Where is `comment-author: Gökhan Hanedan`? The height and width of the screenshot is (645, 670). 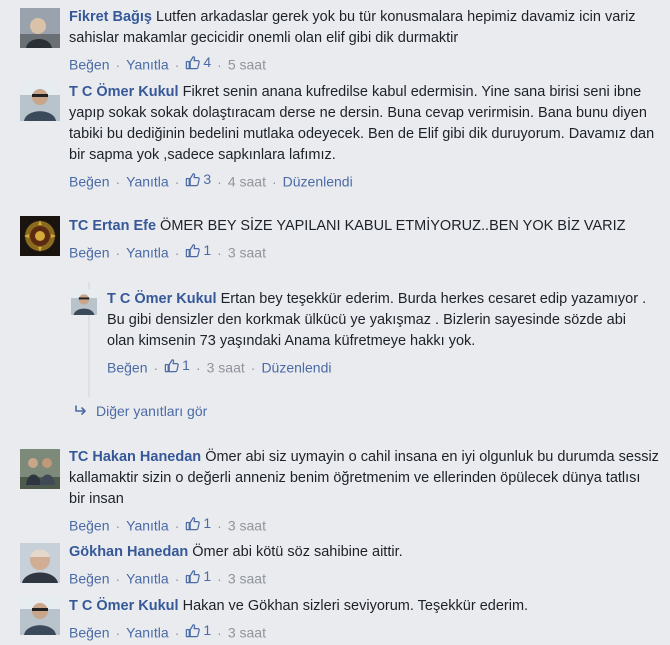 comment-author: Gökhan Hanedan is located at coordinates (128, 552).